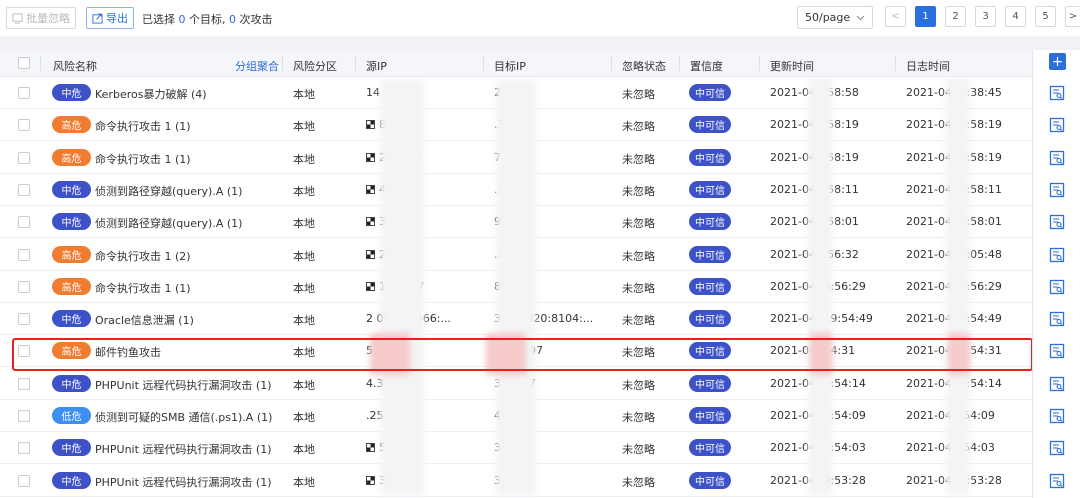 Image resolution: width=1080 pixels, height=498 pixels. Describe the element at coordinates (510, 66) in the screenshot. I see `header-dst-ip: 目标IP` at that location.